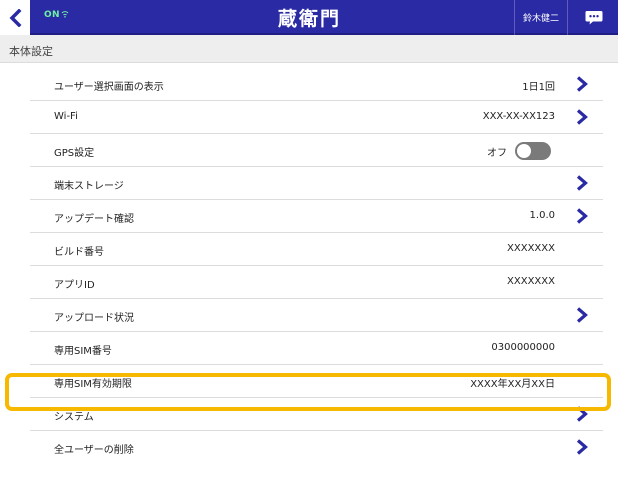  I want to click on chat-button, so click(592, 17).